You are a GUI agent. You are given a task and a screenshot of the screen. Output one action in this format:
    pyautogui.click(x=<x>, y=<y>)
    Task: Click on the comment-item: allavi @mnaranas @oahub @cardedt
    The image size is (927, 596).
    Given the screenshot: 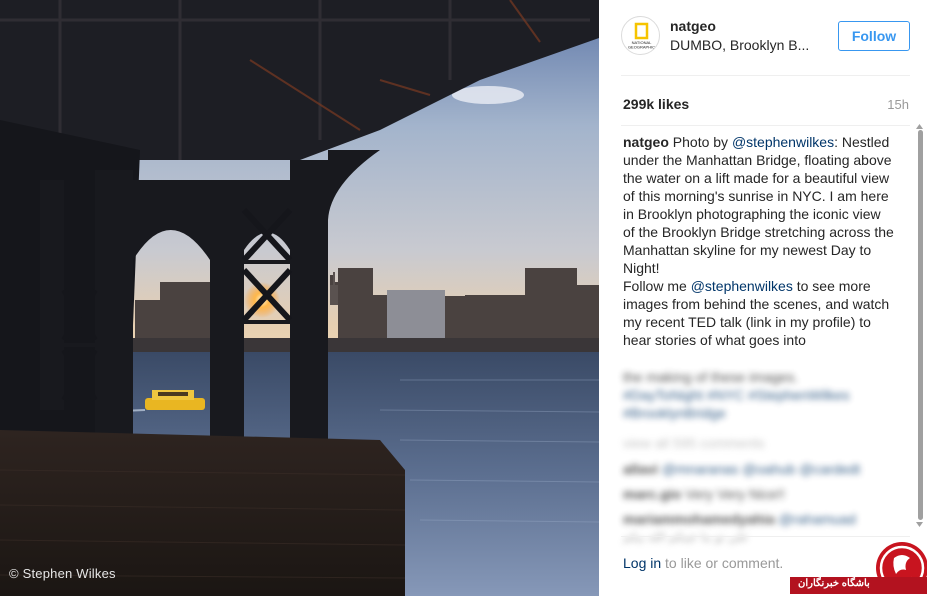 What is the action you would take?
    pyautogui.click(x=759, y=469)
    